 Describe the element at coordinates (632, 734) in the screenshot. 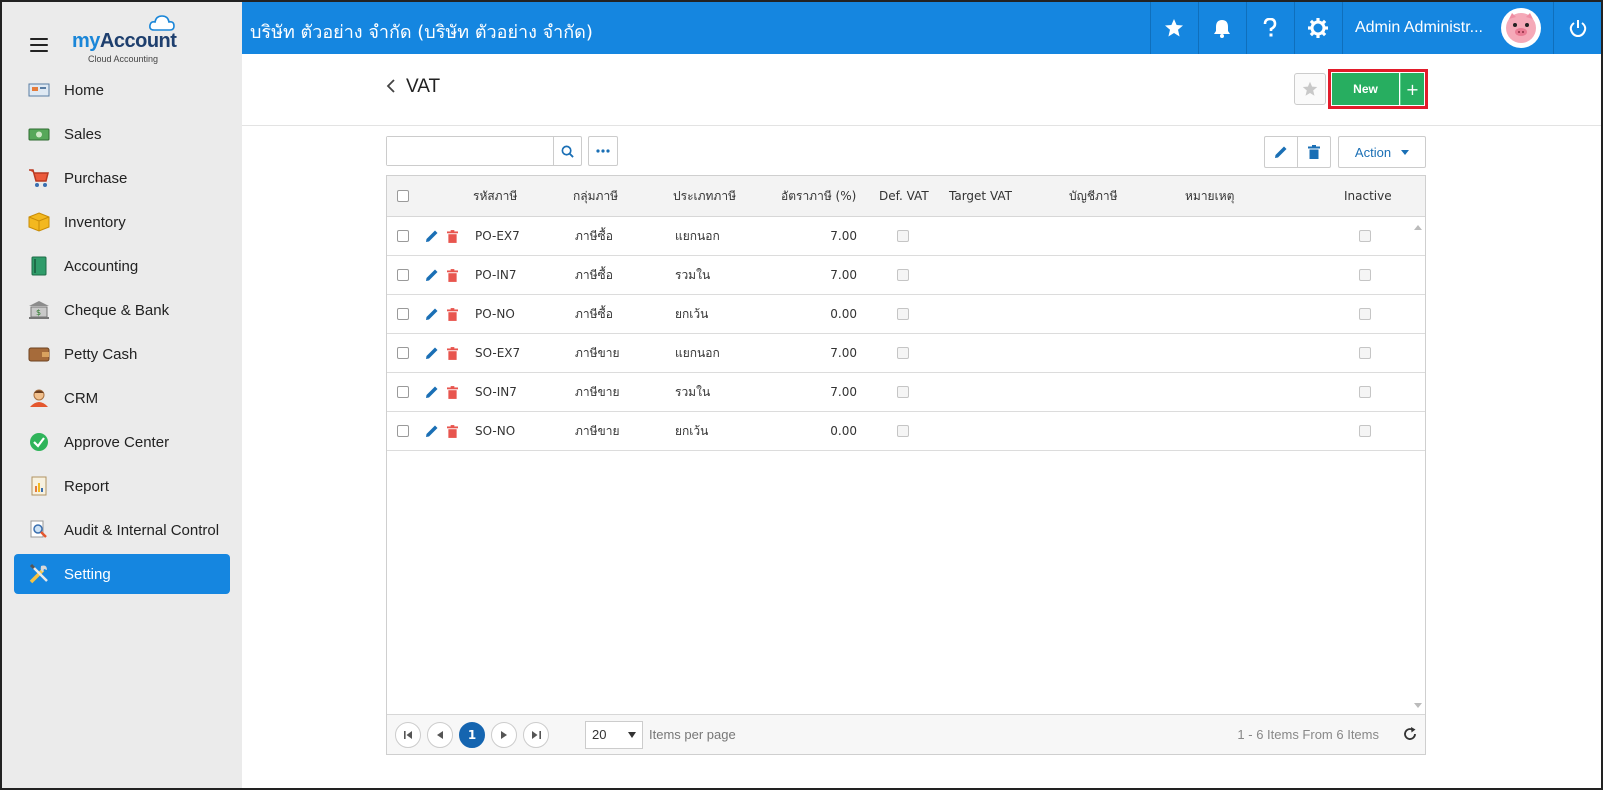

I see `caret-down-icon` at that location.